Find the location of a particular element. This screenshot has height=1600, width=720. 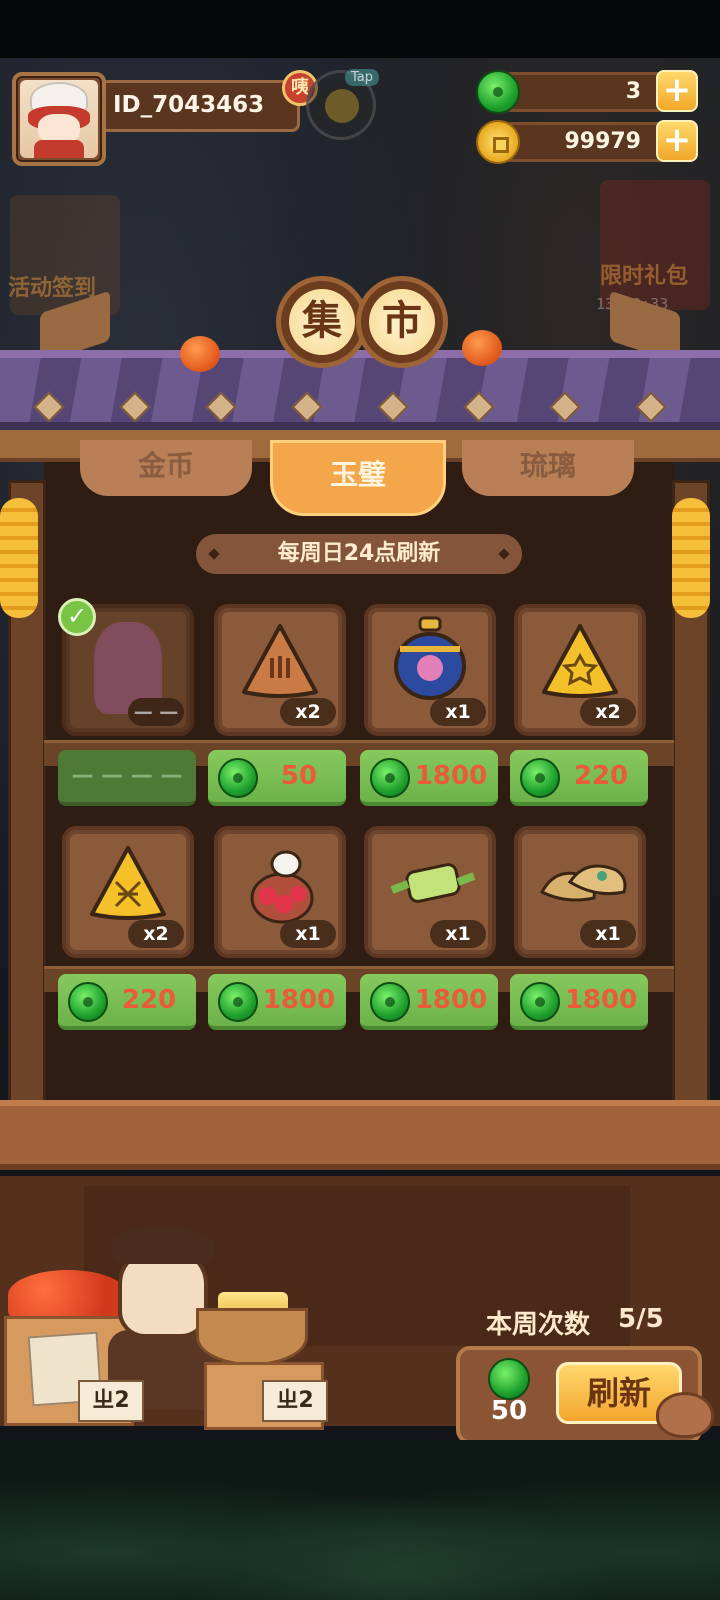

vendor-hat is located at coordinates (163, 1245).